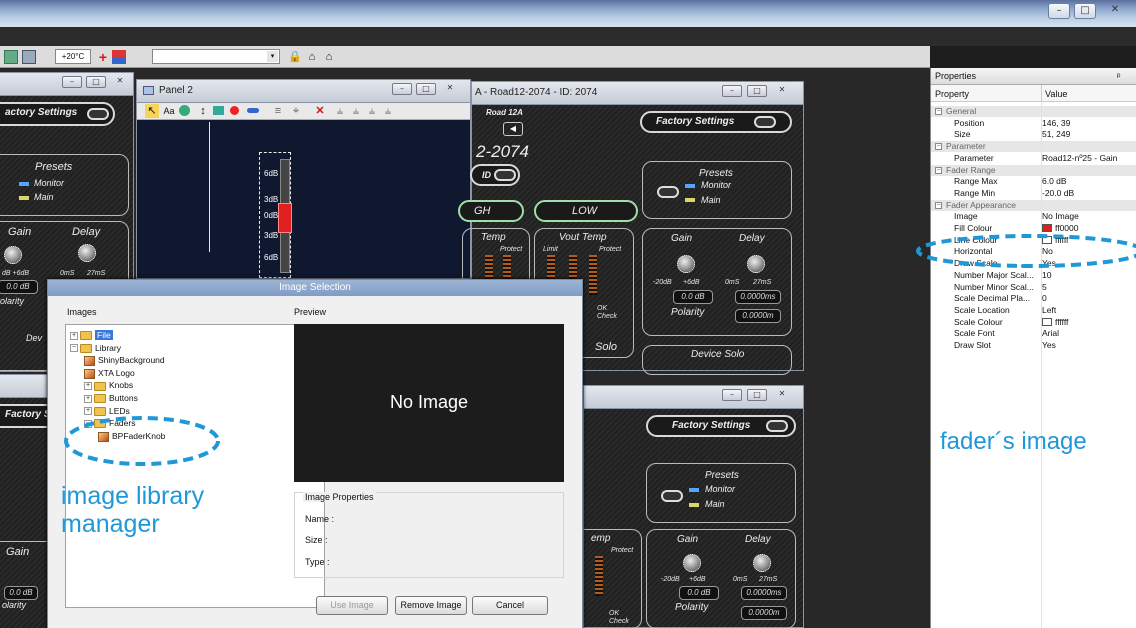 The height and width of the screenshot is (628, 1136). Describe the element at coordinates (142, 441) in the screenshot. I see `library-highlight` at that location.